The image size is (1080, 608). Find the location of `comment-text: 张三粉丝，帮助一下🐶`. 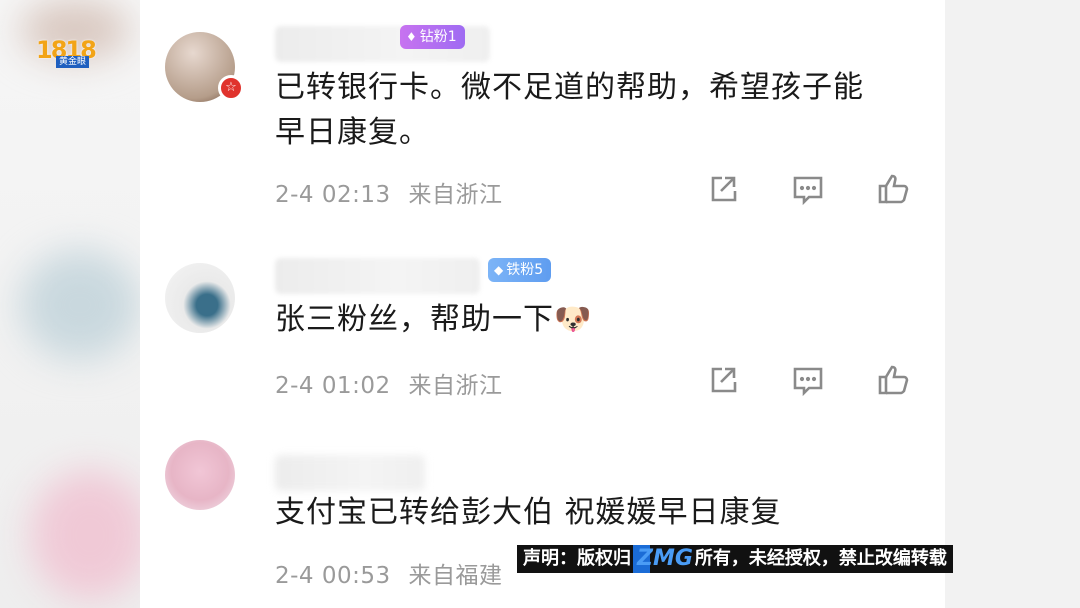

comment-text: 张三粉丝，帮助一下🐶 is located at coordinates (434, 319).